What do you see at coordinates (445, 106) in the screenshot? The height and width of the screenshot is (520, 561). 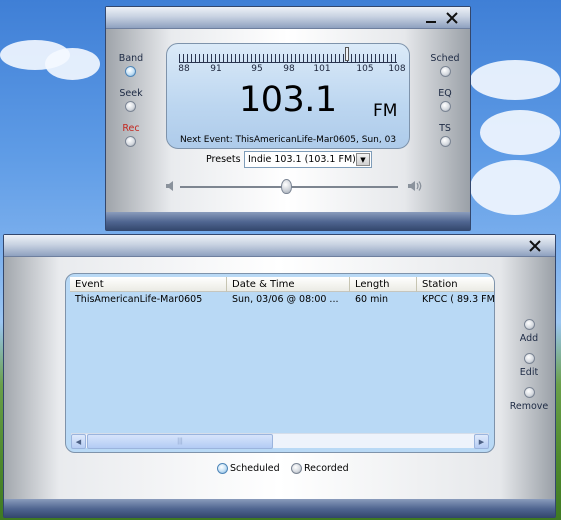 I see `eq-button` at bounding box center [445, 106].